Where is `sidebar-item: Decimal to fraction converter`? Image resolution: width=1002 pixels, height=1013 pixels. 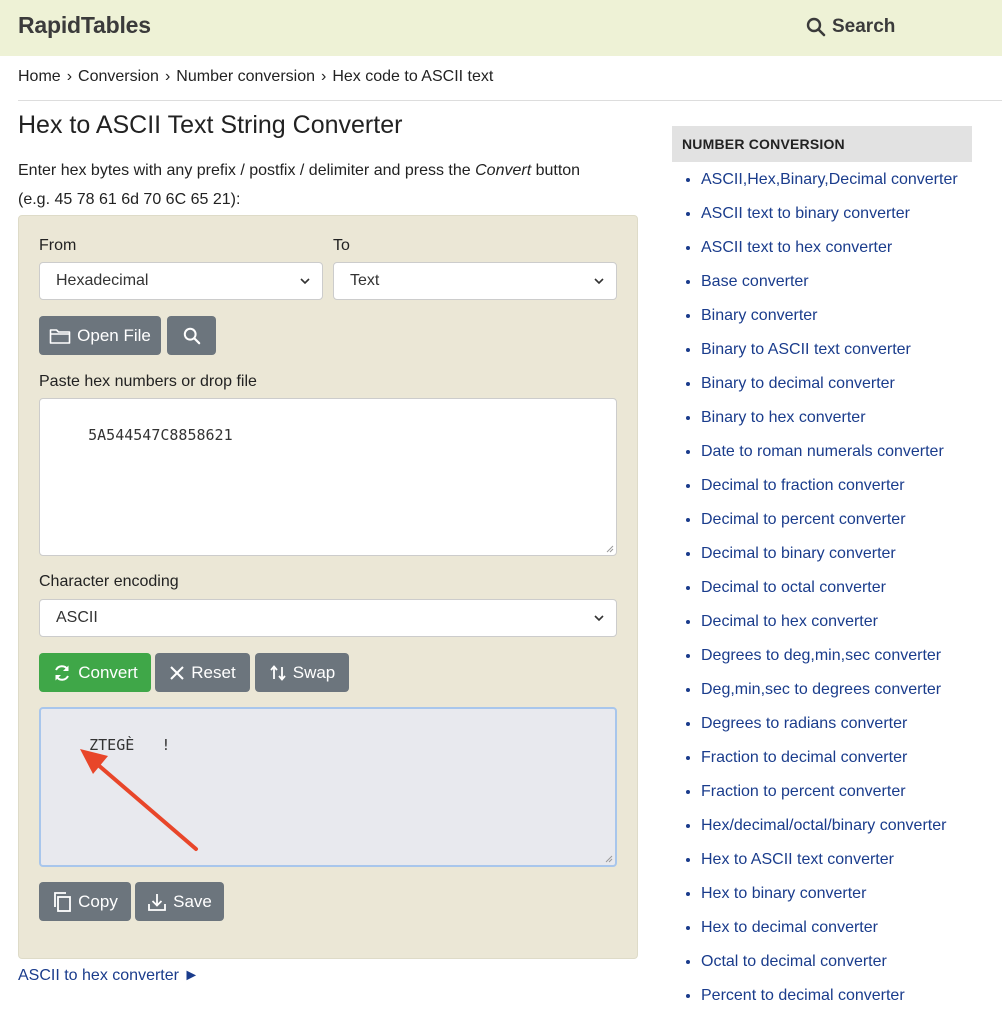
sidebar-item: Decimal to fraction converter is located at coordinates (851, 486).